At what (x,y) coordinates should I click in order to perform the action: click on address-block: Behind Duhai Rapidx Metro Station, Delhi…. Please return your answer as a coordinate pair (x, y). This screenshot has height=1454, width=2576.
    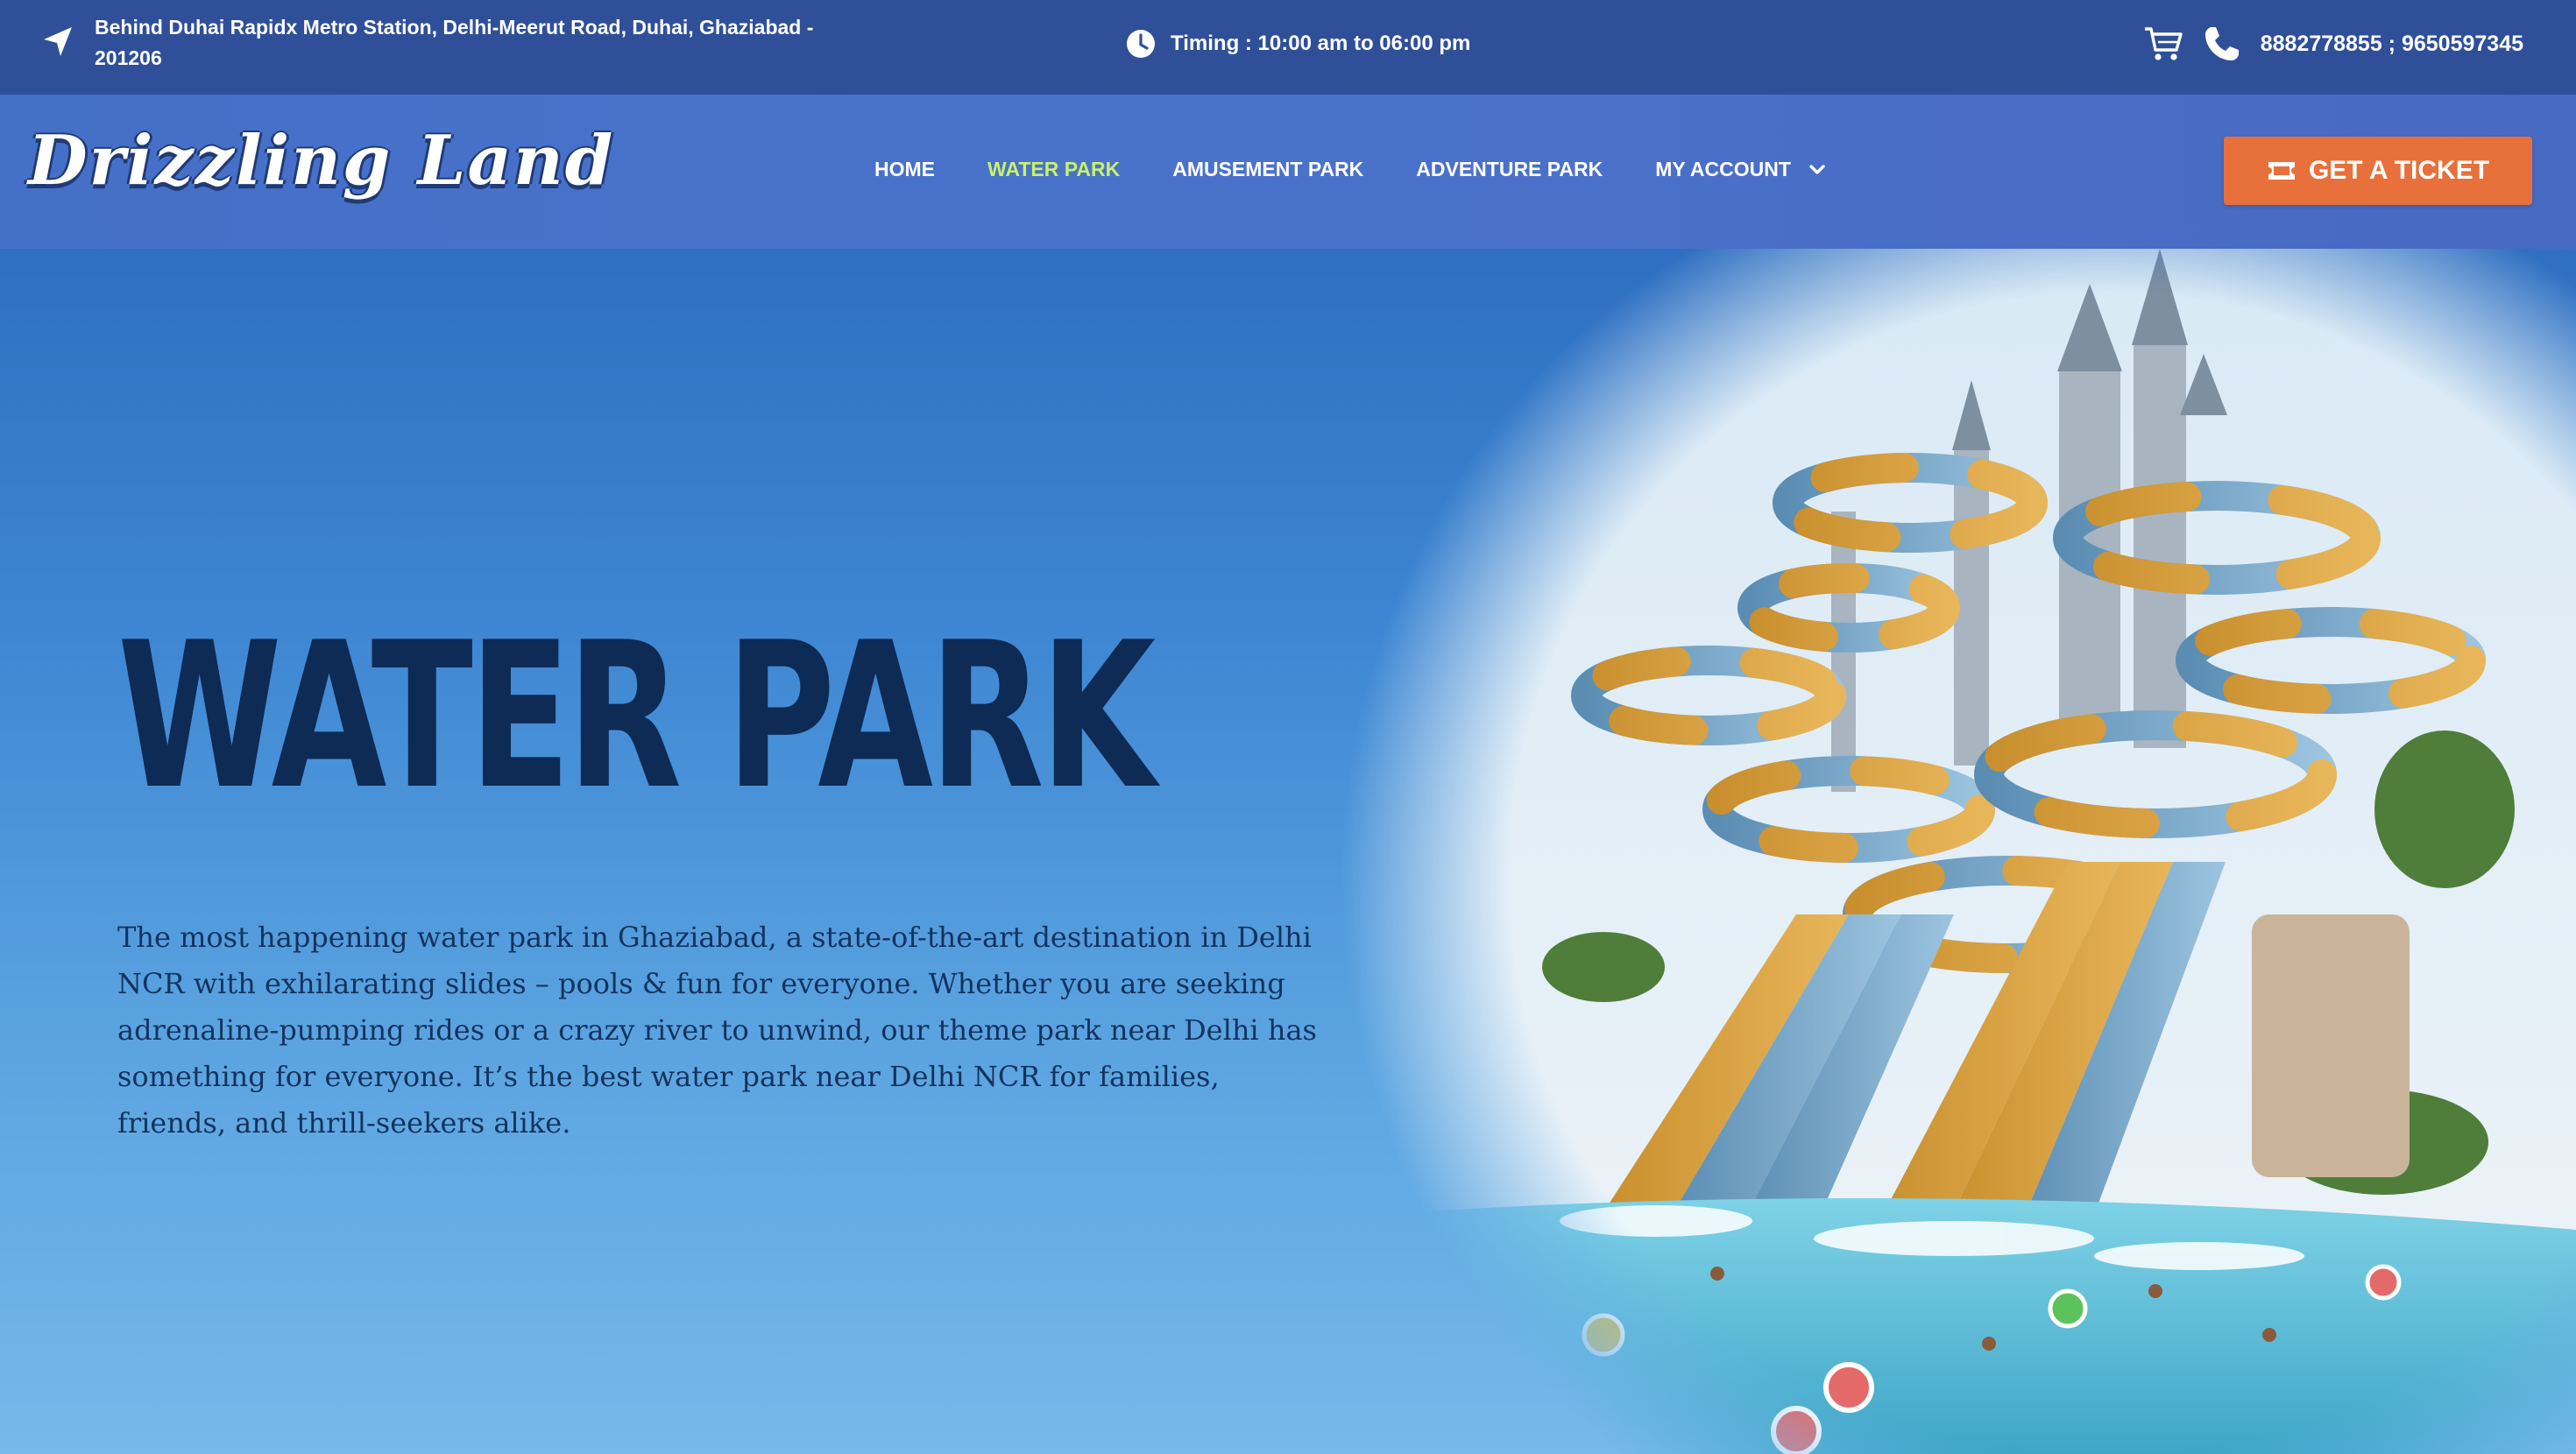
    Looking at the image, I should click on (460, 43).